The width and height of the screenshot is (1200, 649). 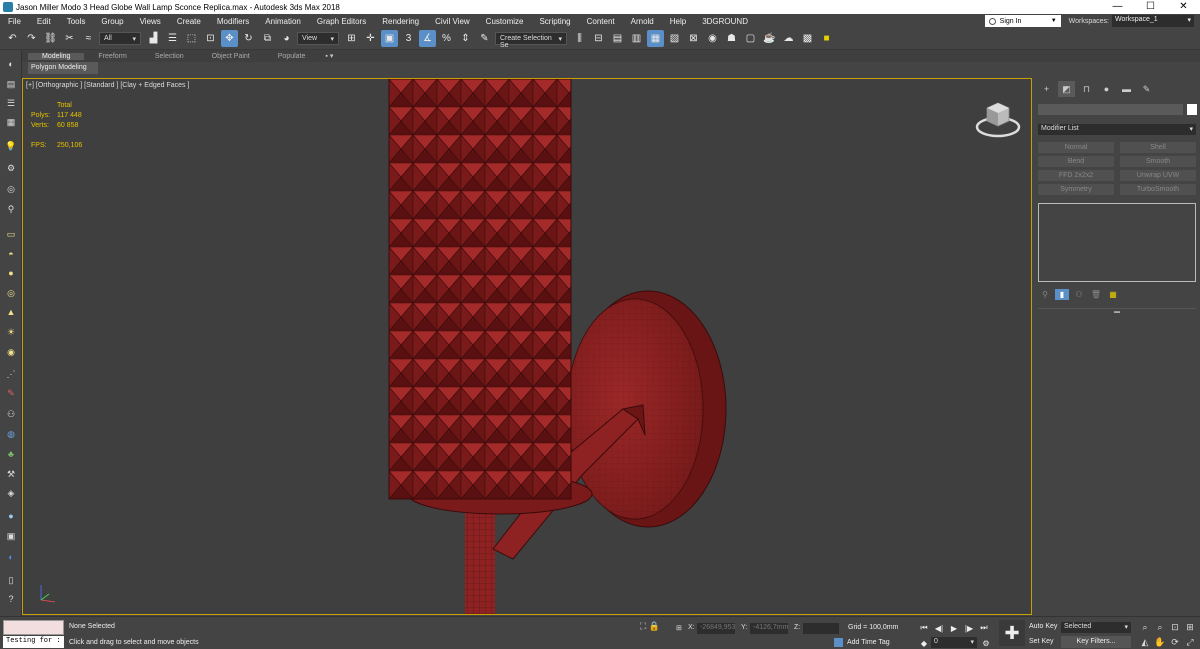 What do you see at coordinates (924, 643) in the screenshot?
I see `key-mode-toggle-icon: ◆` at bounding box center [924, 643].